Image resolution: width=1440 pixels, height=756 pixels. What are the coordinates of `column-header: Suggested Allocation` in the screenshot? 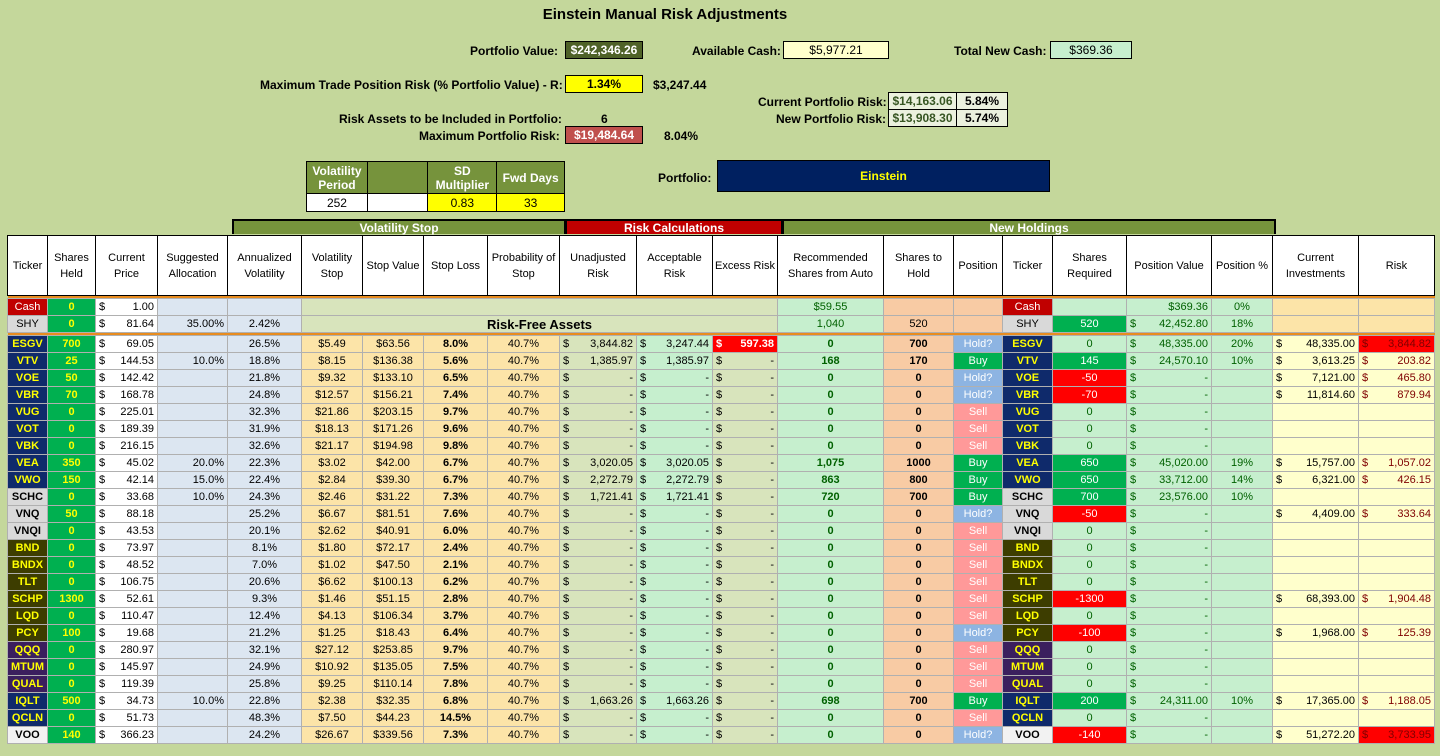 It's located at (192, 265).